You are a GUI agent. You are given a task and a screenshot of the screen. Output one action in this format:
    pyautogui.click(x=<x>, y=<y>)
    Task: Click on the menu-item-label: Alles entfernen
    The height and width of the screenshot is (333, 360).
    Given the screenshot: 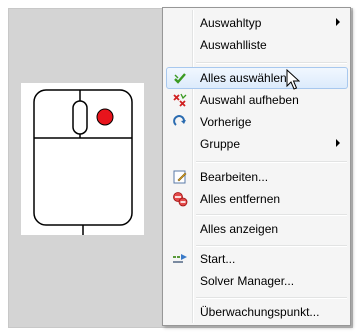 What is the action you would take?
    pyautogui.click(x=240, y=199)
    